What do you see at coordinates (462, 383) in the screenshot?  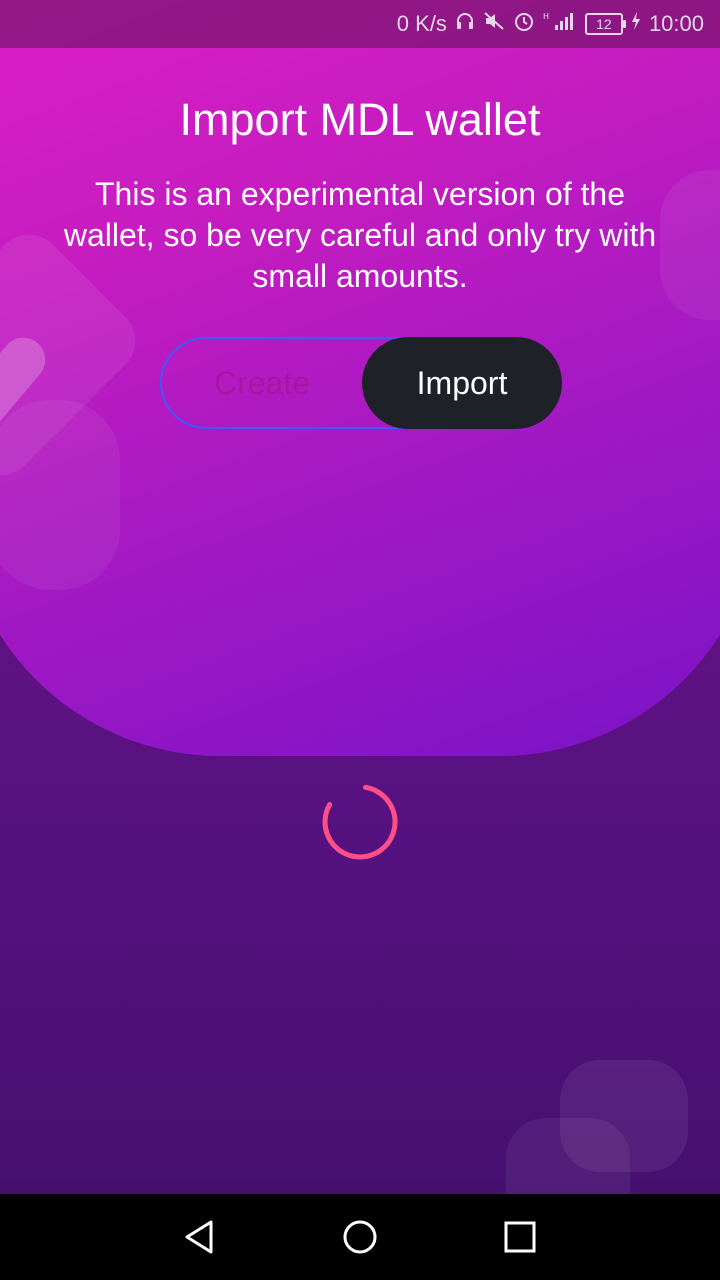 I see `import-tab: Import` at bounding box center [462, 383].